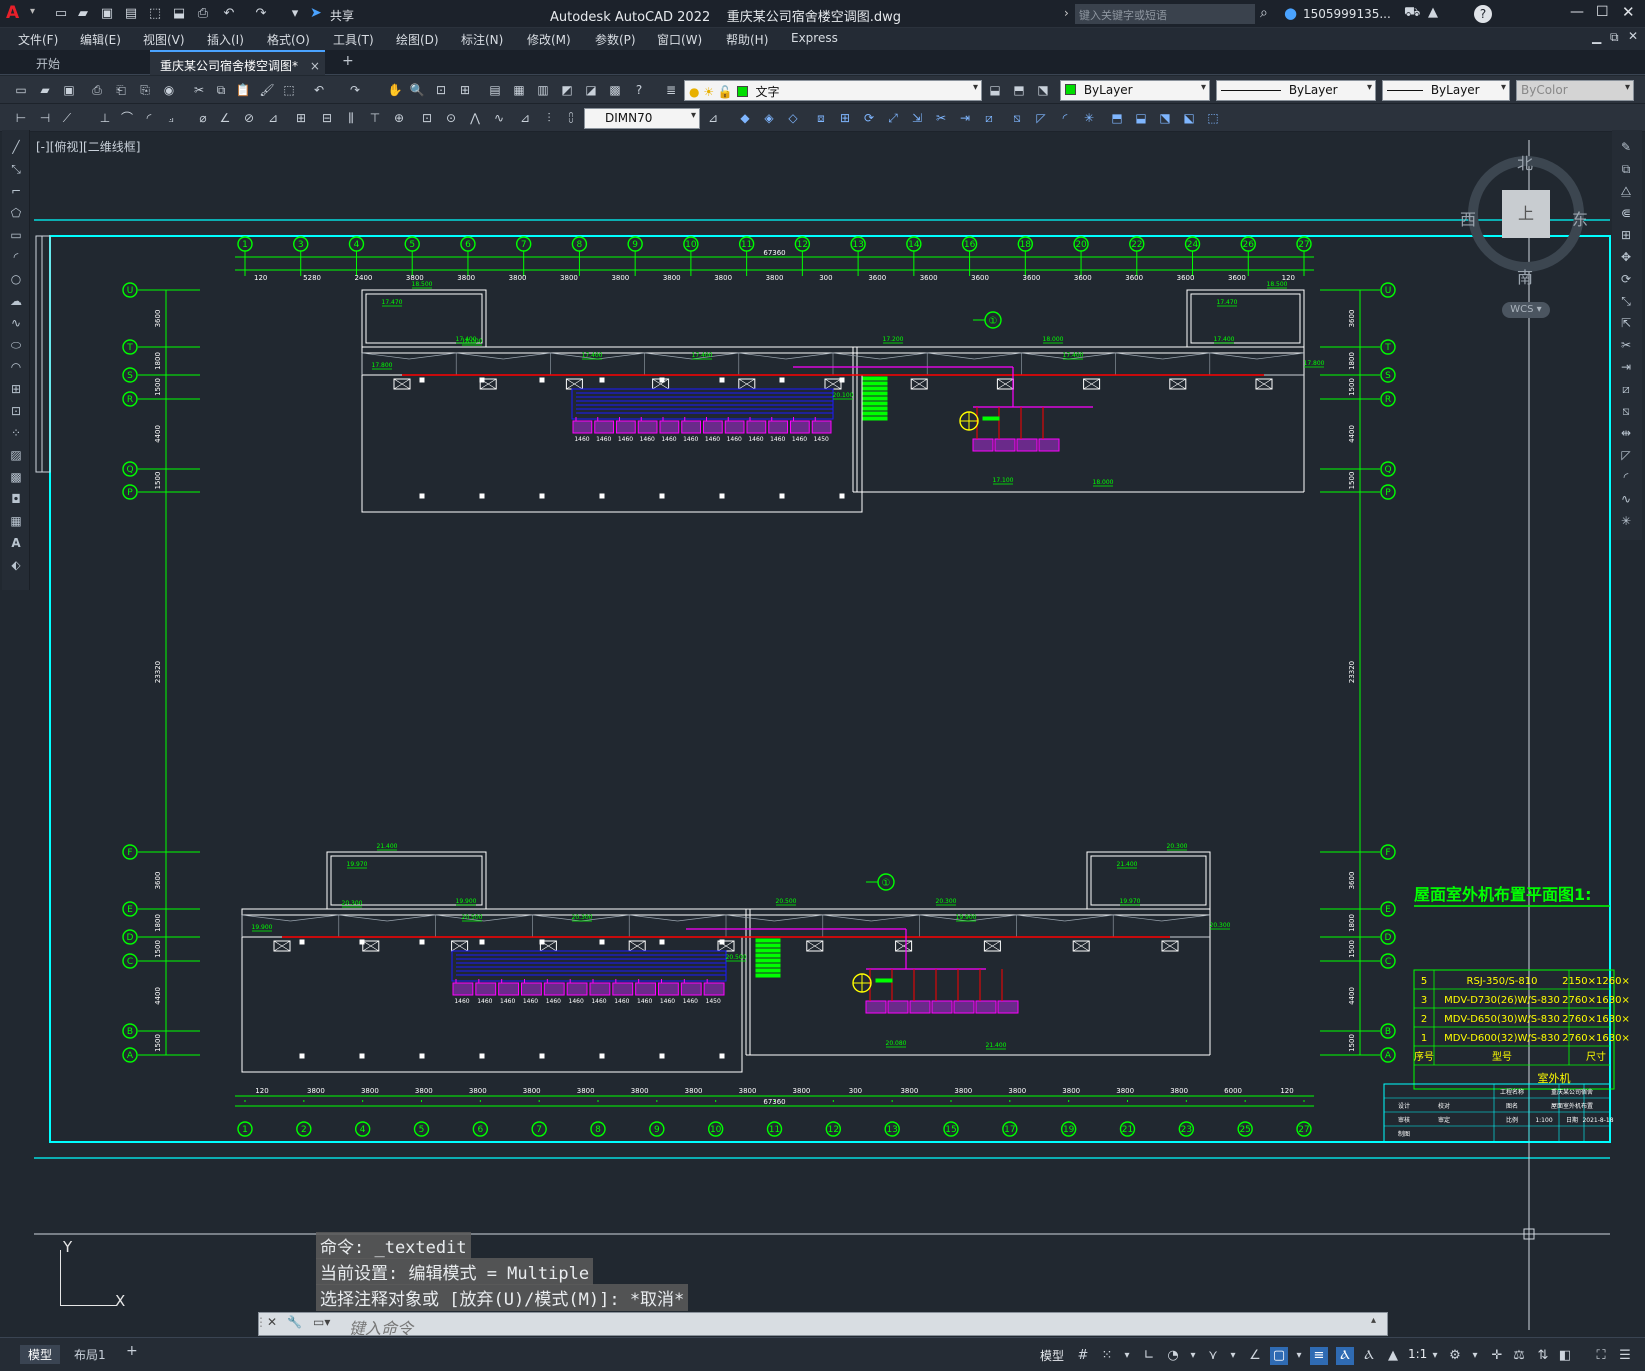 The width and height of the screenshot is (1645, 1371). What do you see at coordinates (97, 90) in the screenshot?
I see `plot-icon: ⎙` at bounding box center [97, 90].